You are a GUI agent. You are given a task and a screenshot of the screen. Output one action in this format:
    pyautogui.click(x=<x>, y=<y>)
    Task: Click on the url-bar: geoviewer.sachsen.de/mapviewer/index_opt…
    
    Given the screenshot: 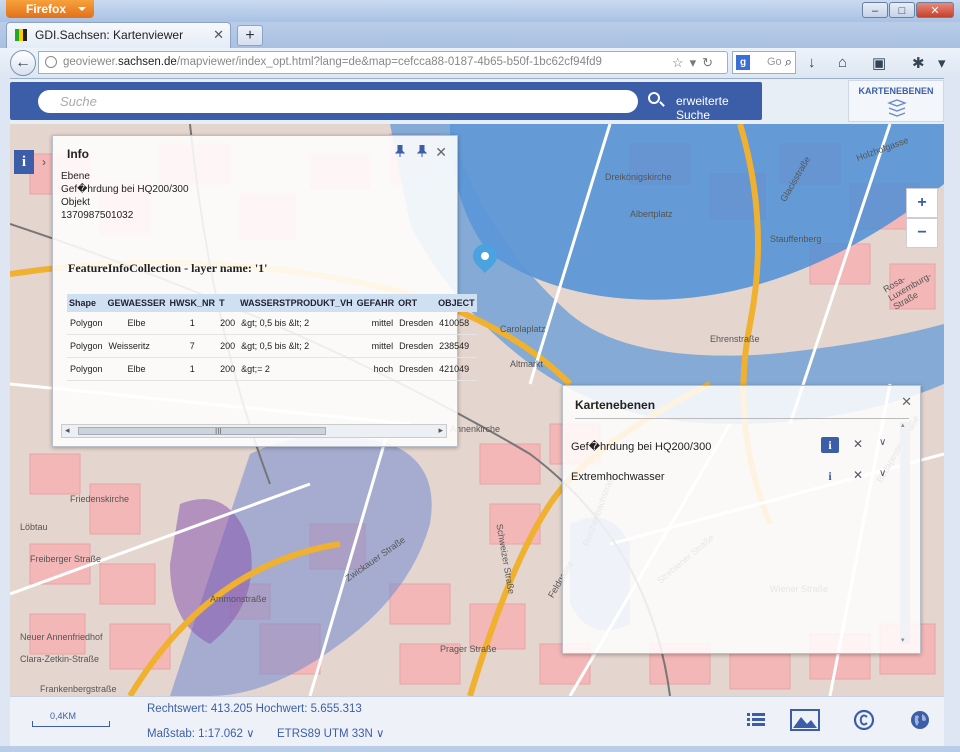 What is the action you would take?
    pyautogui.click(x=383, y=62)
    